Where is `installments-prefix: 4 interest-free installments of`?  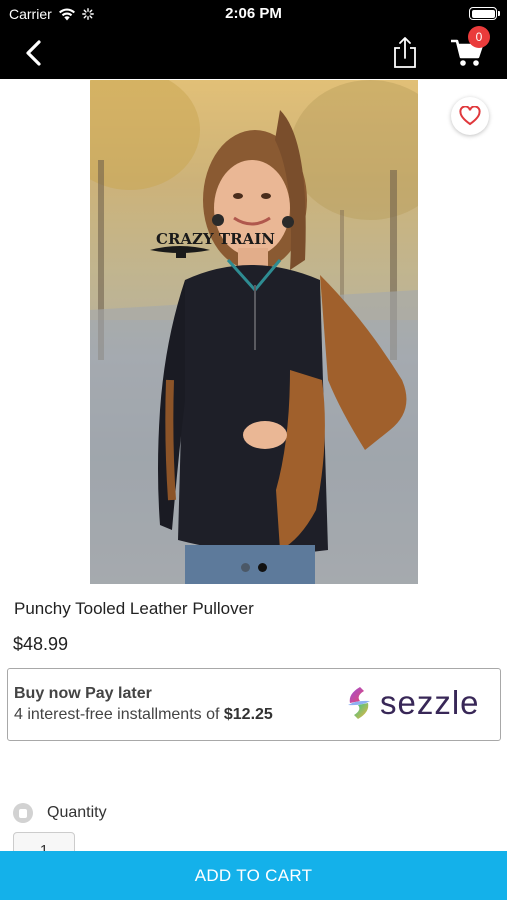 installments-prefix: 4 interest-free installments of is located at coordinates (119, 714).